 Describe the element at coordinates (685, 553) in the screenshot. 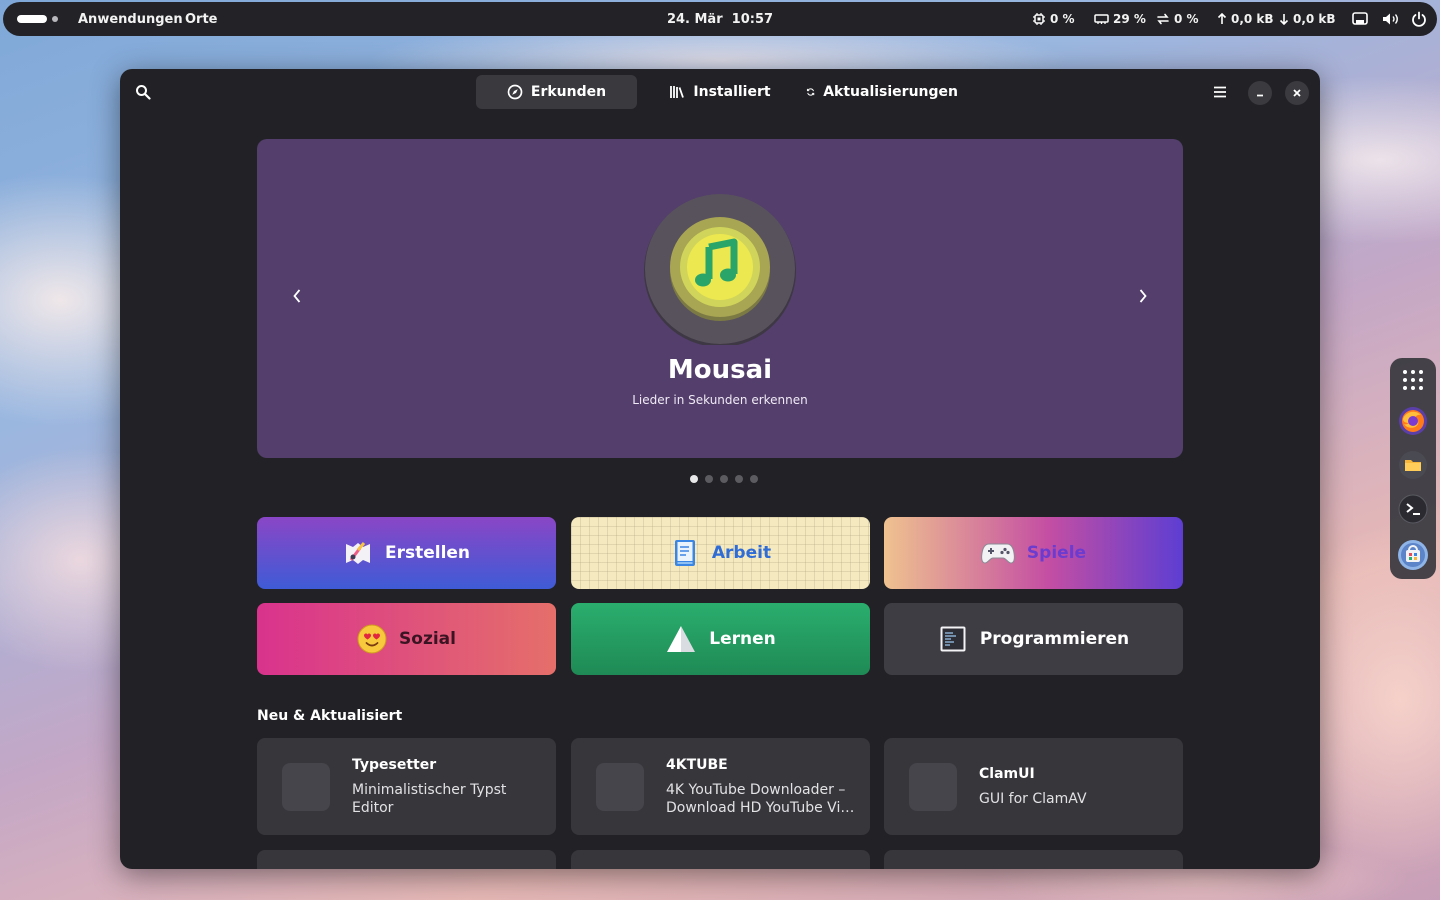

I see `work-icon` at that location.